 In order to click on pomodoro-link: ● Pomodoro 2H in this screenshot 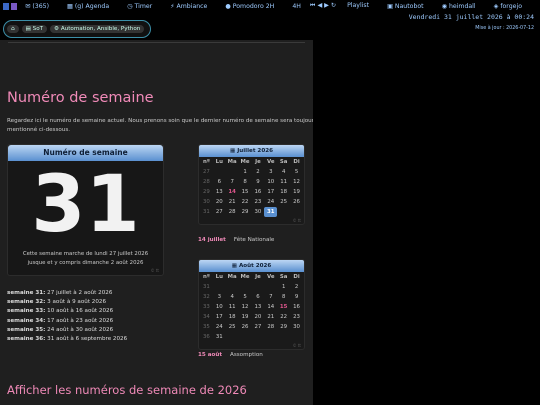, I will do `click(254, 6)`.